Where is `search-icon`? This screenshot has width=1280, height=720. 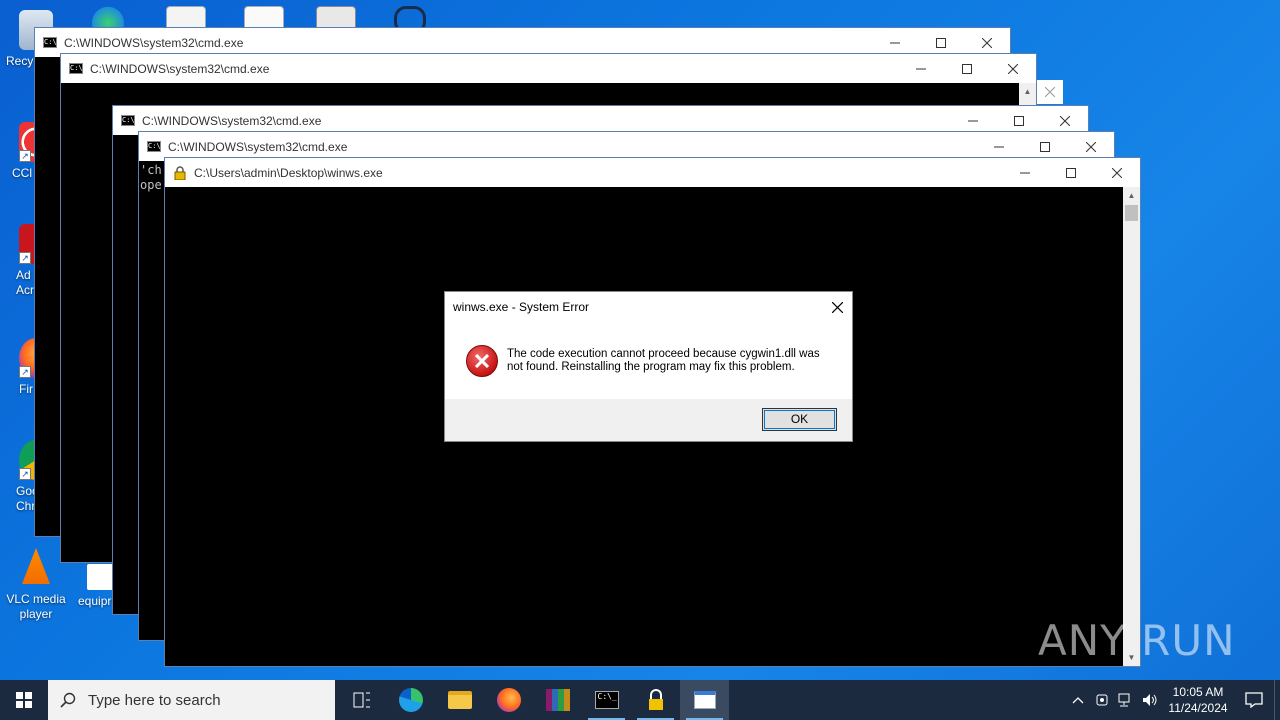 search-icon is located at coordinates (68, 700).